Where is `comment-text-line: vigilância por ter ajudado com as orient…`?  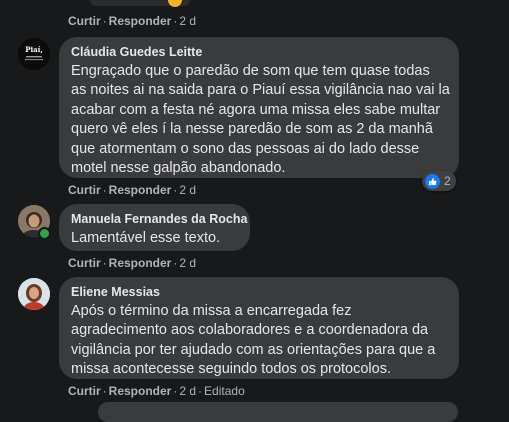
comment-text-line: vigilância por ter ajudado com as orient… is located at coordinates (253, 349).